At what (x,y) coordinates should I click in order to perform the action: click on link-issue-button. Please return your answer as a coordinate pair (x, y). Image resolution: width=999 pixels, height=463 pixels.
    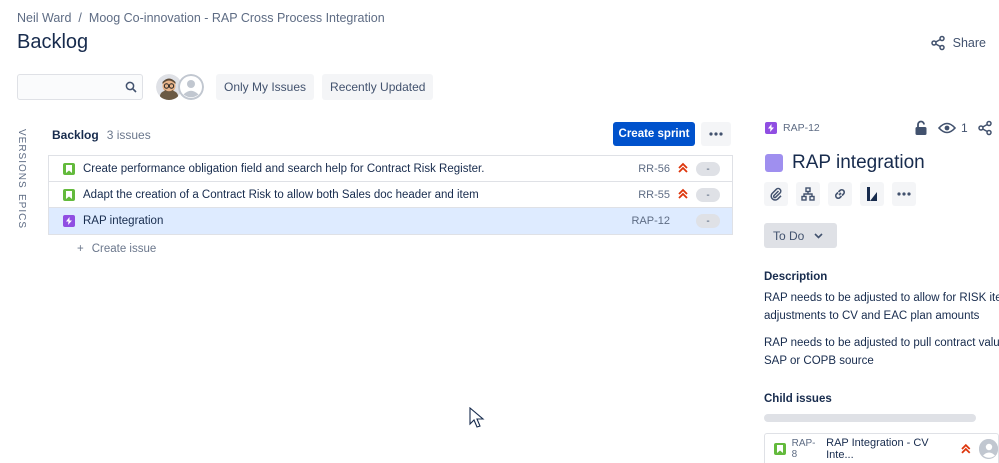
    Looking at the image, I should click on (840, 194).